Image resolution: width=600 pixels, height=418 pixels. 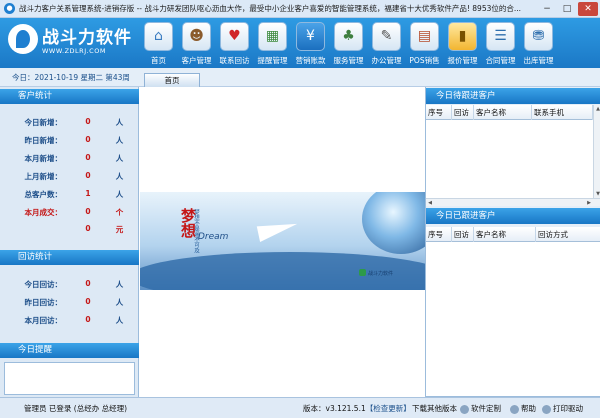 What do you see at coordinates (43, 176) in the screenshot?
I see `stat-label: 上月新增：` at bounding box center [43, 176].